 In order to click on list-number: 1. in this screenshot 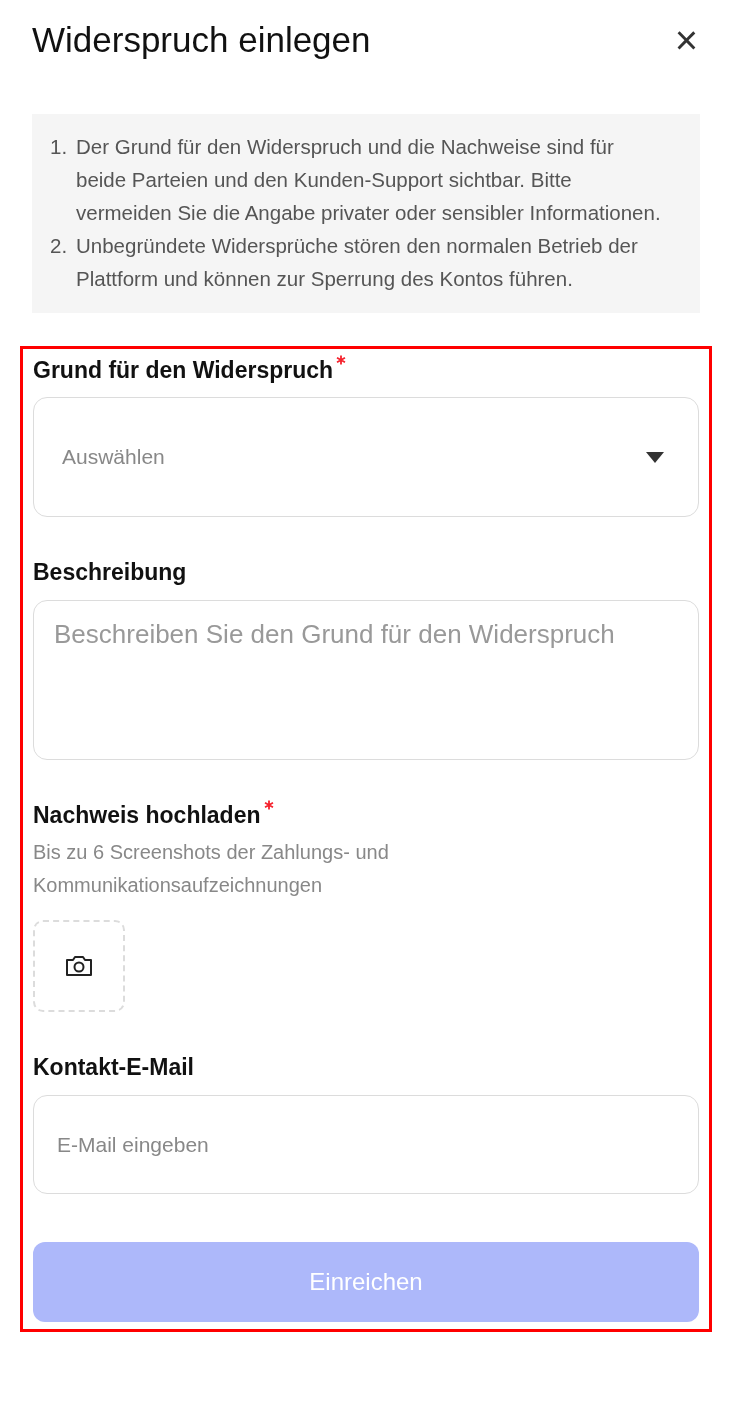, I will do `click(59, 147)`.